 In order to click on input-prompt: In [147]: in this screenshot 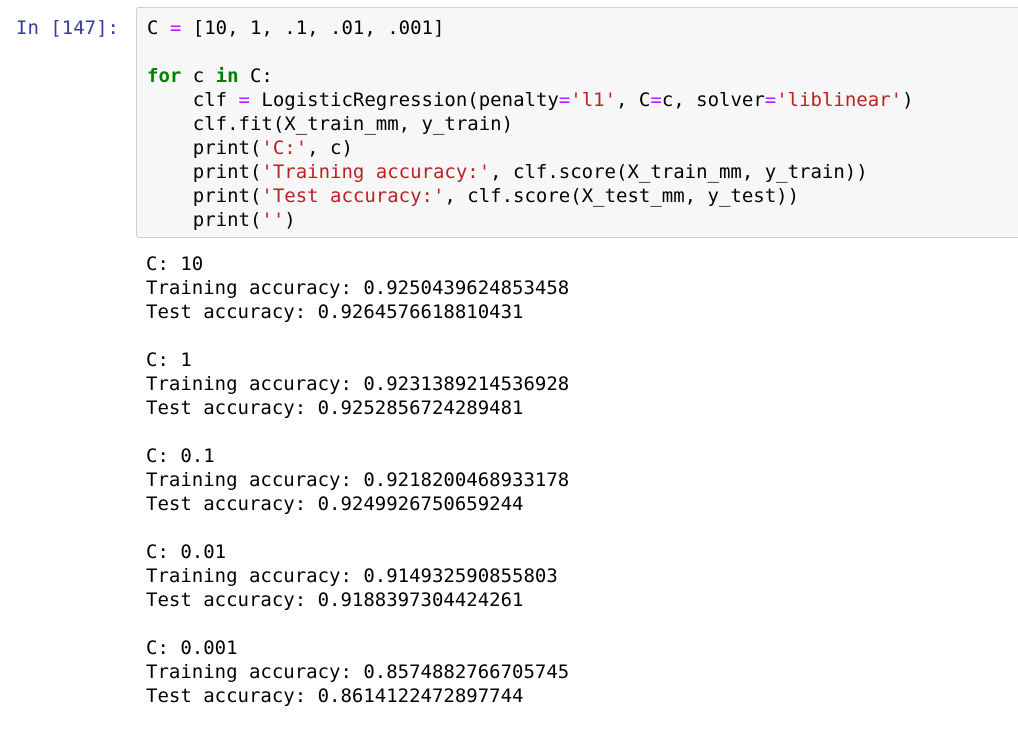, I will do `click(67, 28)`.